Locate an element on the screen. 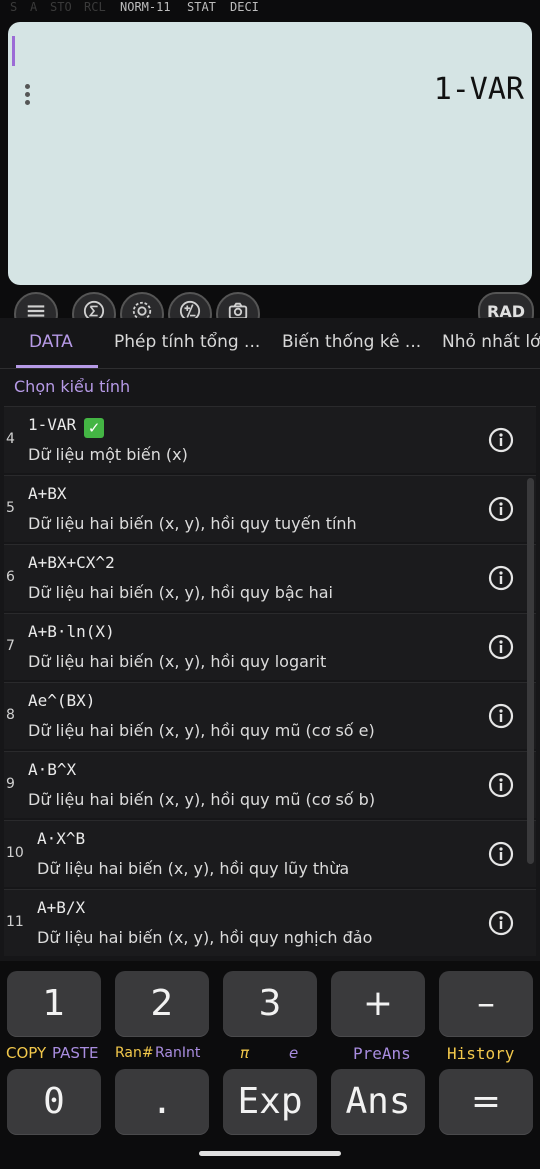  active-tab-indicator is located at coordinates (57, 366).